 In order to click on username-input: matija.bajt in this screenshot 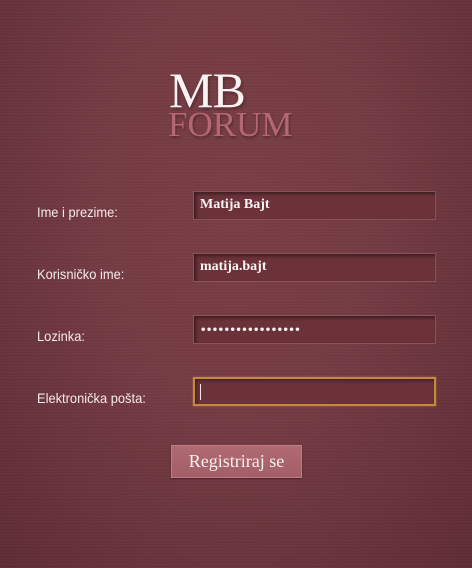, I will do `click(314, 267)`.